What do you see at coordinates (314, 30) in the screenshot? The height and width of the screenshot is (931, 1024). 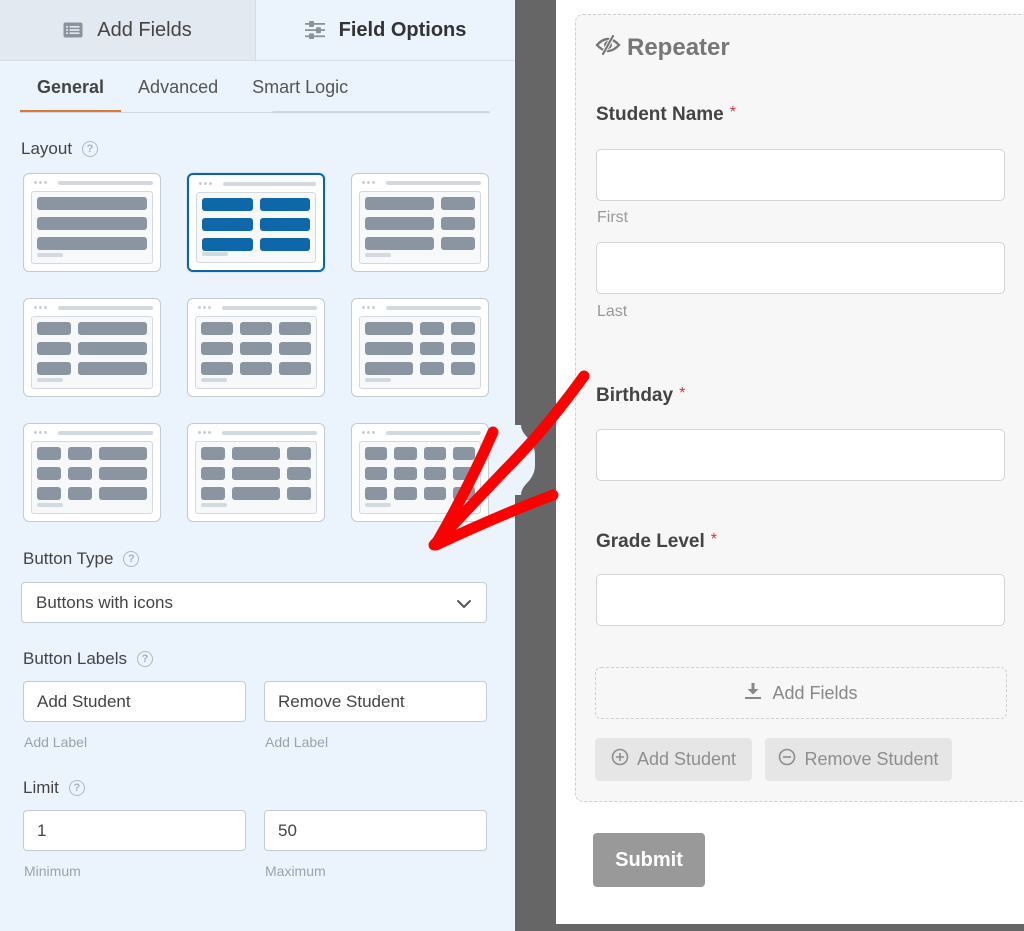 I see `sliders-icon` at bounding box center [314, 30].